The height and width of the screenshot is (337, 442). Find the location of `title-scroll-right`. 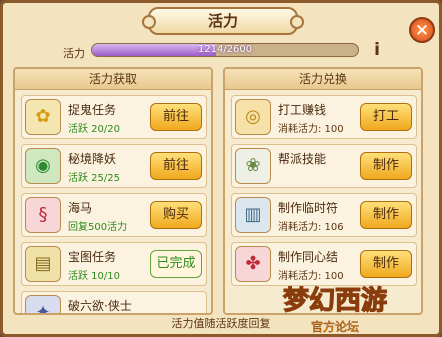

title-scroll-right is located at coordinates (297, 22).